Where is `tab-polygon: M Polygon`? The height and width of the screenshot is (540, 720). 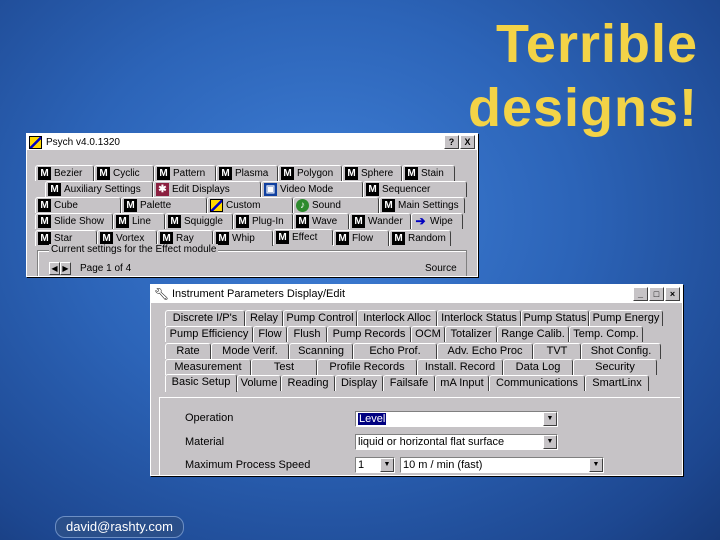 tab-polygon: M Polygon is located at coordinates (310, 173).